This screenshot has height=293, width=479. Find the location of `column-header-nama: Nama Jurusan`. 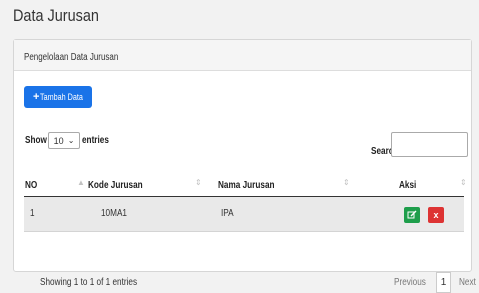

column-header-nama: Nama Jurusan is located at coordinates (252, 185).